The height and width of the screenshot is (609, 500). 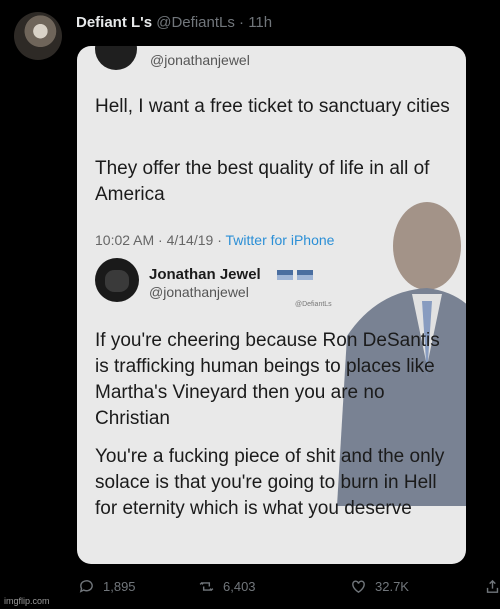 What do you see at coordinates (114, 22) in the screenshot?
I see `author-name: Defiant L's` at bounding box center [114, 22].